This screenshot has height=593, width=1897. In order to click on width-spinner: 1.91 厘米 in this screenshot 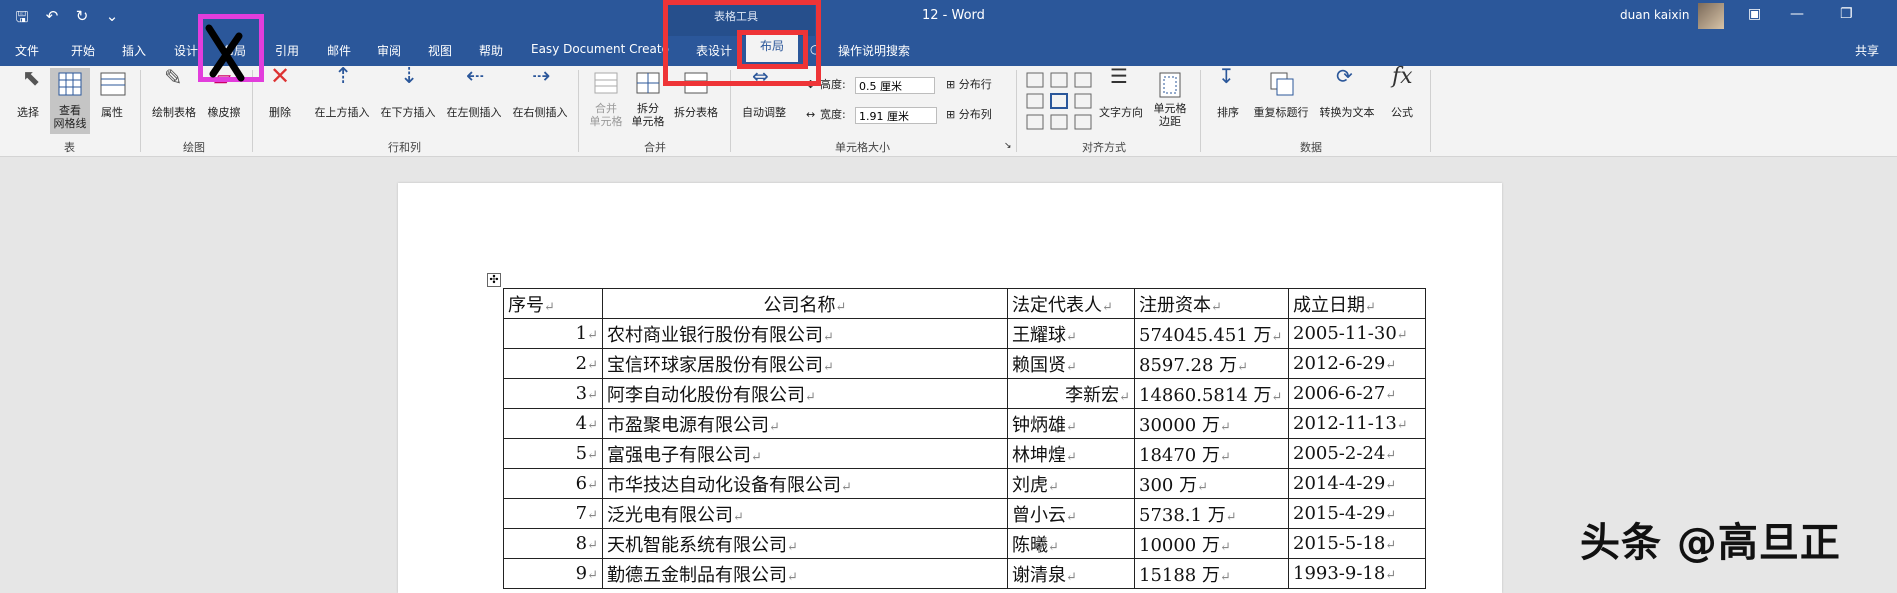, I will do `click(896, 115)`.